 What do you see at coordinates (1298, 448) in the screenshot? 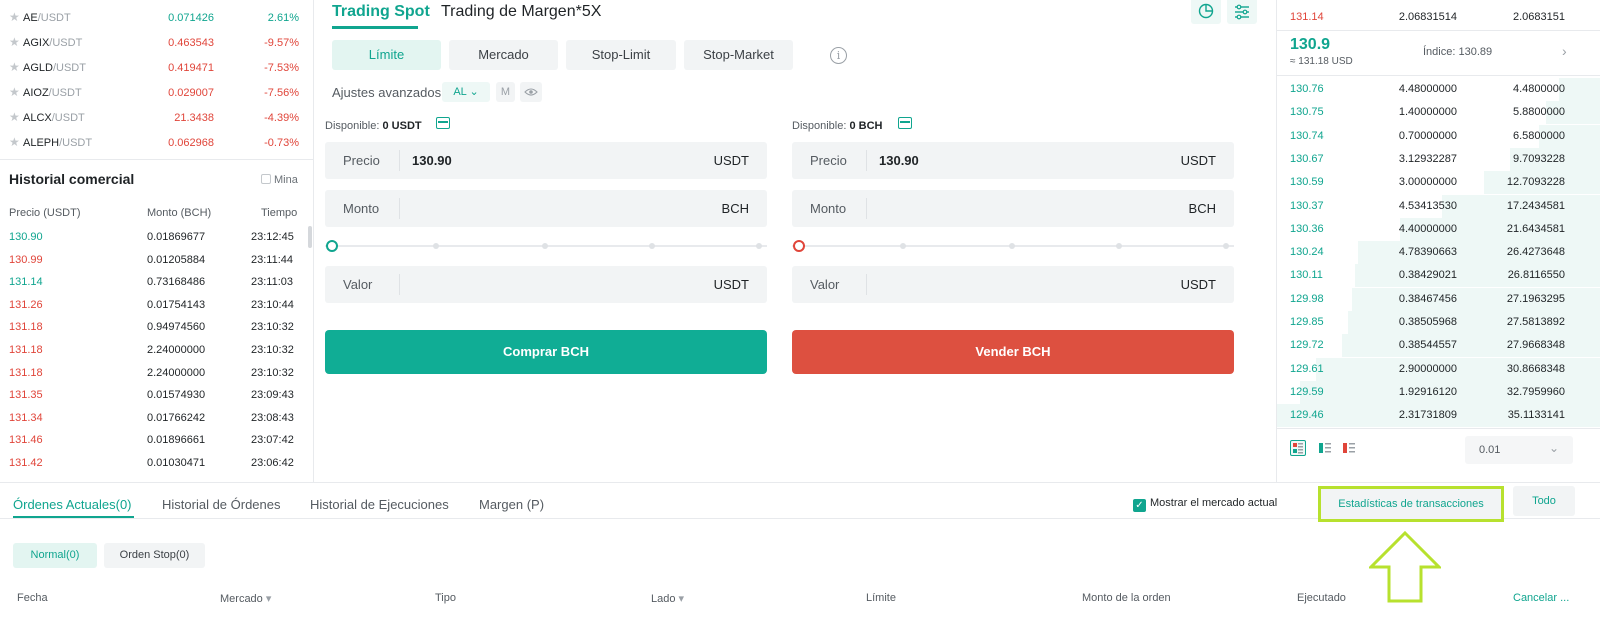
I see `layout-both-icon` at bounding box center [1298, 448].